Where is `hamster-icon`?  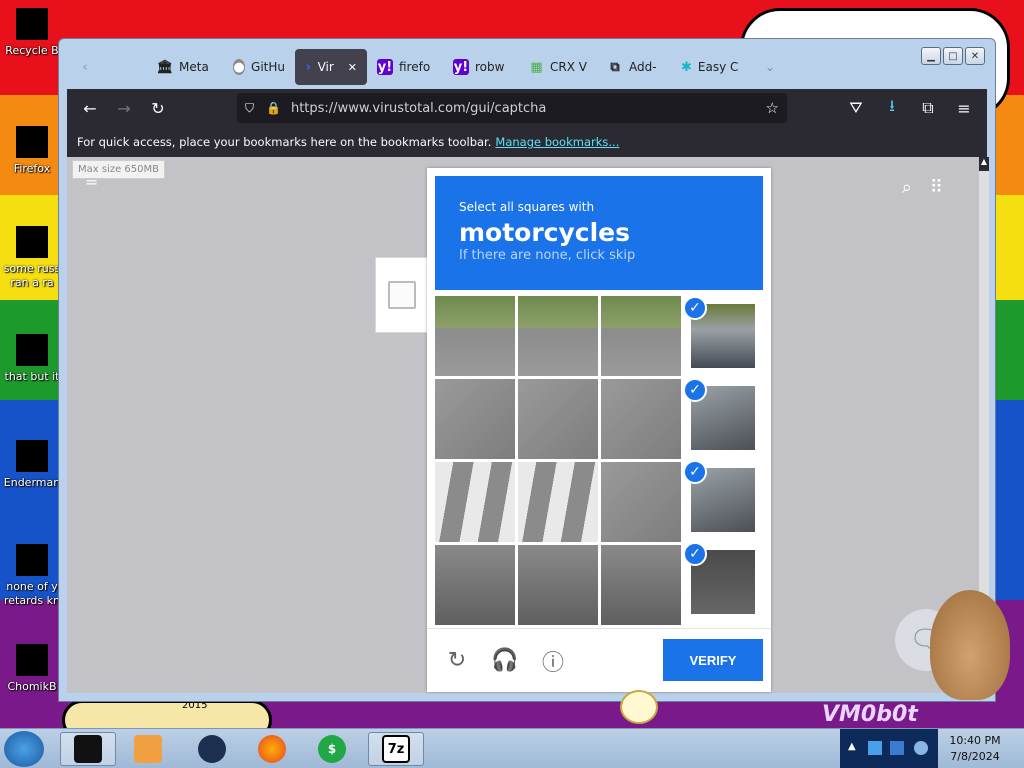
hamster-icon is located at coordinates (32, 660).